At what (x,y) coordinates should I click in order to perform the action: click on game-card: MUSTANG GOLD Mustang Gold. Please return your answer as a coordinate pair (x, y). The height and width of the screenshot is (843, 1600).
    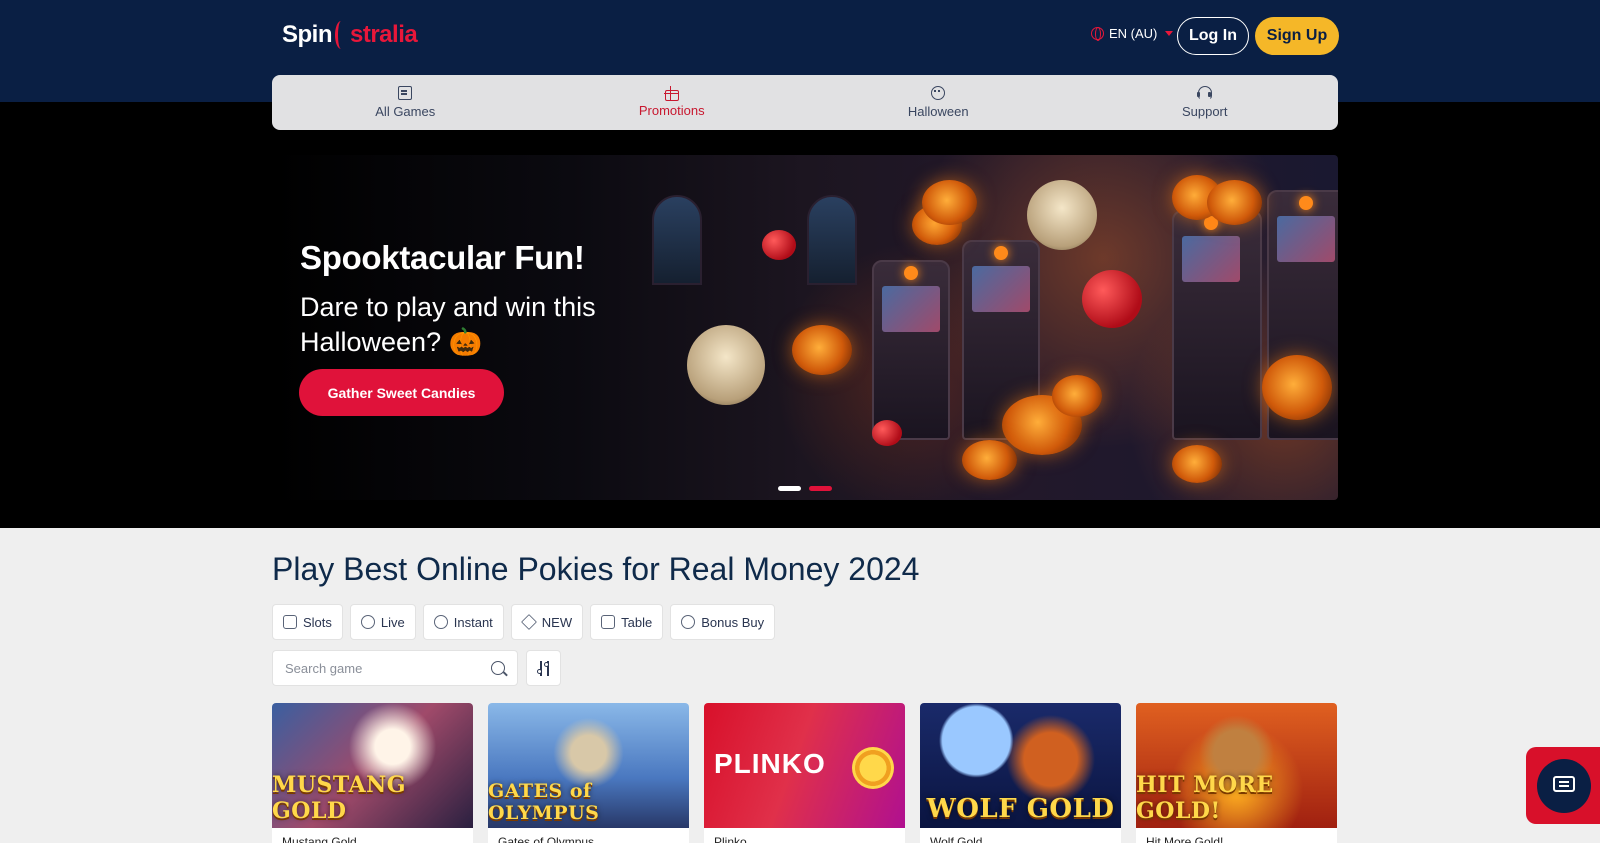
    Looking at the image, I should click on (372, 773).